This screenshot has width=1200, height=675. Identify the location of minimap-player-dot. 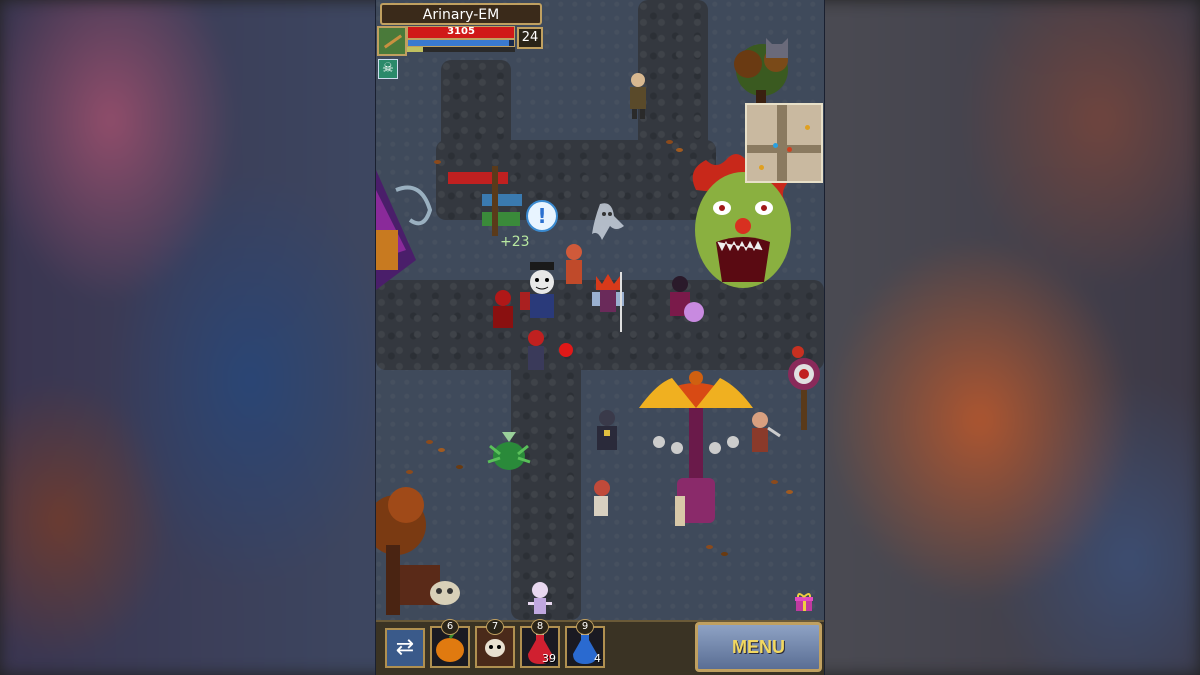
(775, 145).